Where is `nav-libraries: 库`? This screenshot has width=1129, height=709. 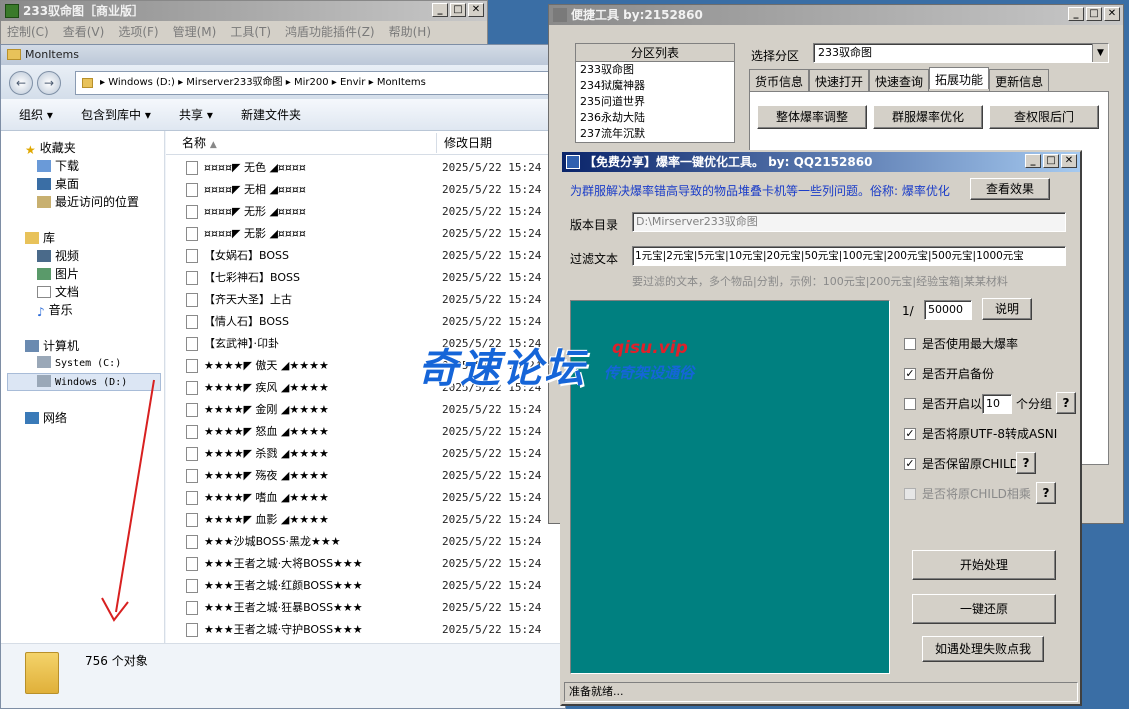
nav-libraries: 库 is located at coordinates (40, 238).